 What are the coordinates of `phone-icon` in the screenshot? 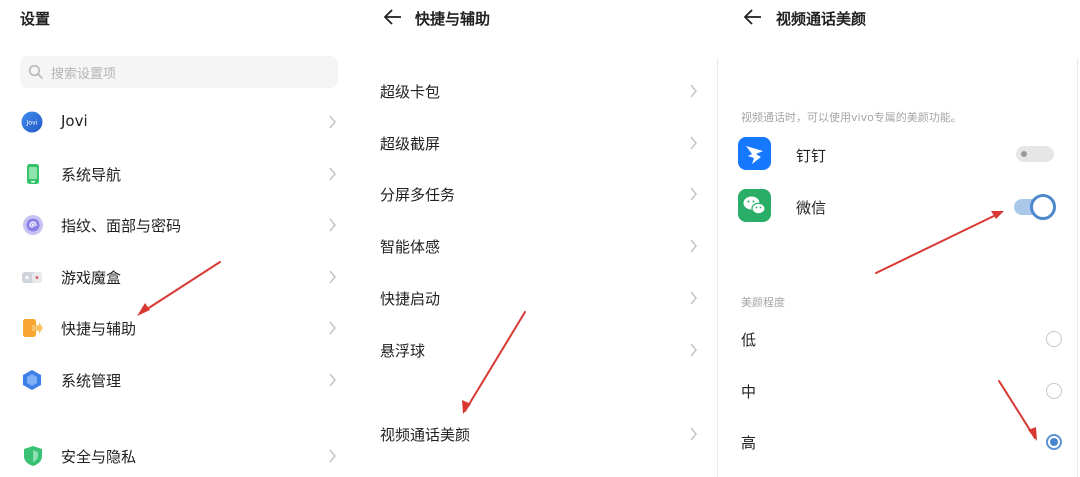 It's located at (33, 174).